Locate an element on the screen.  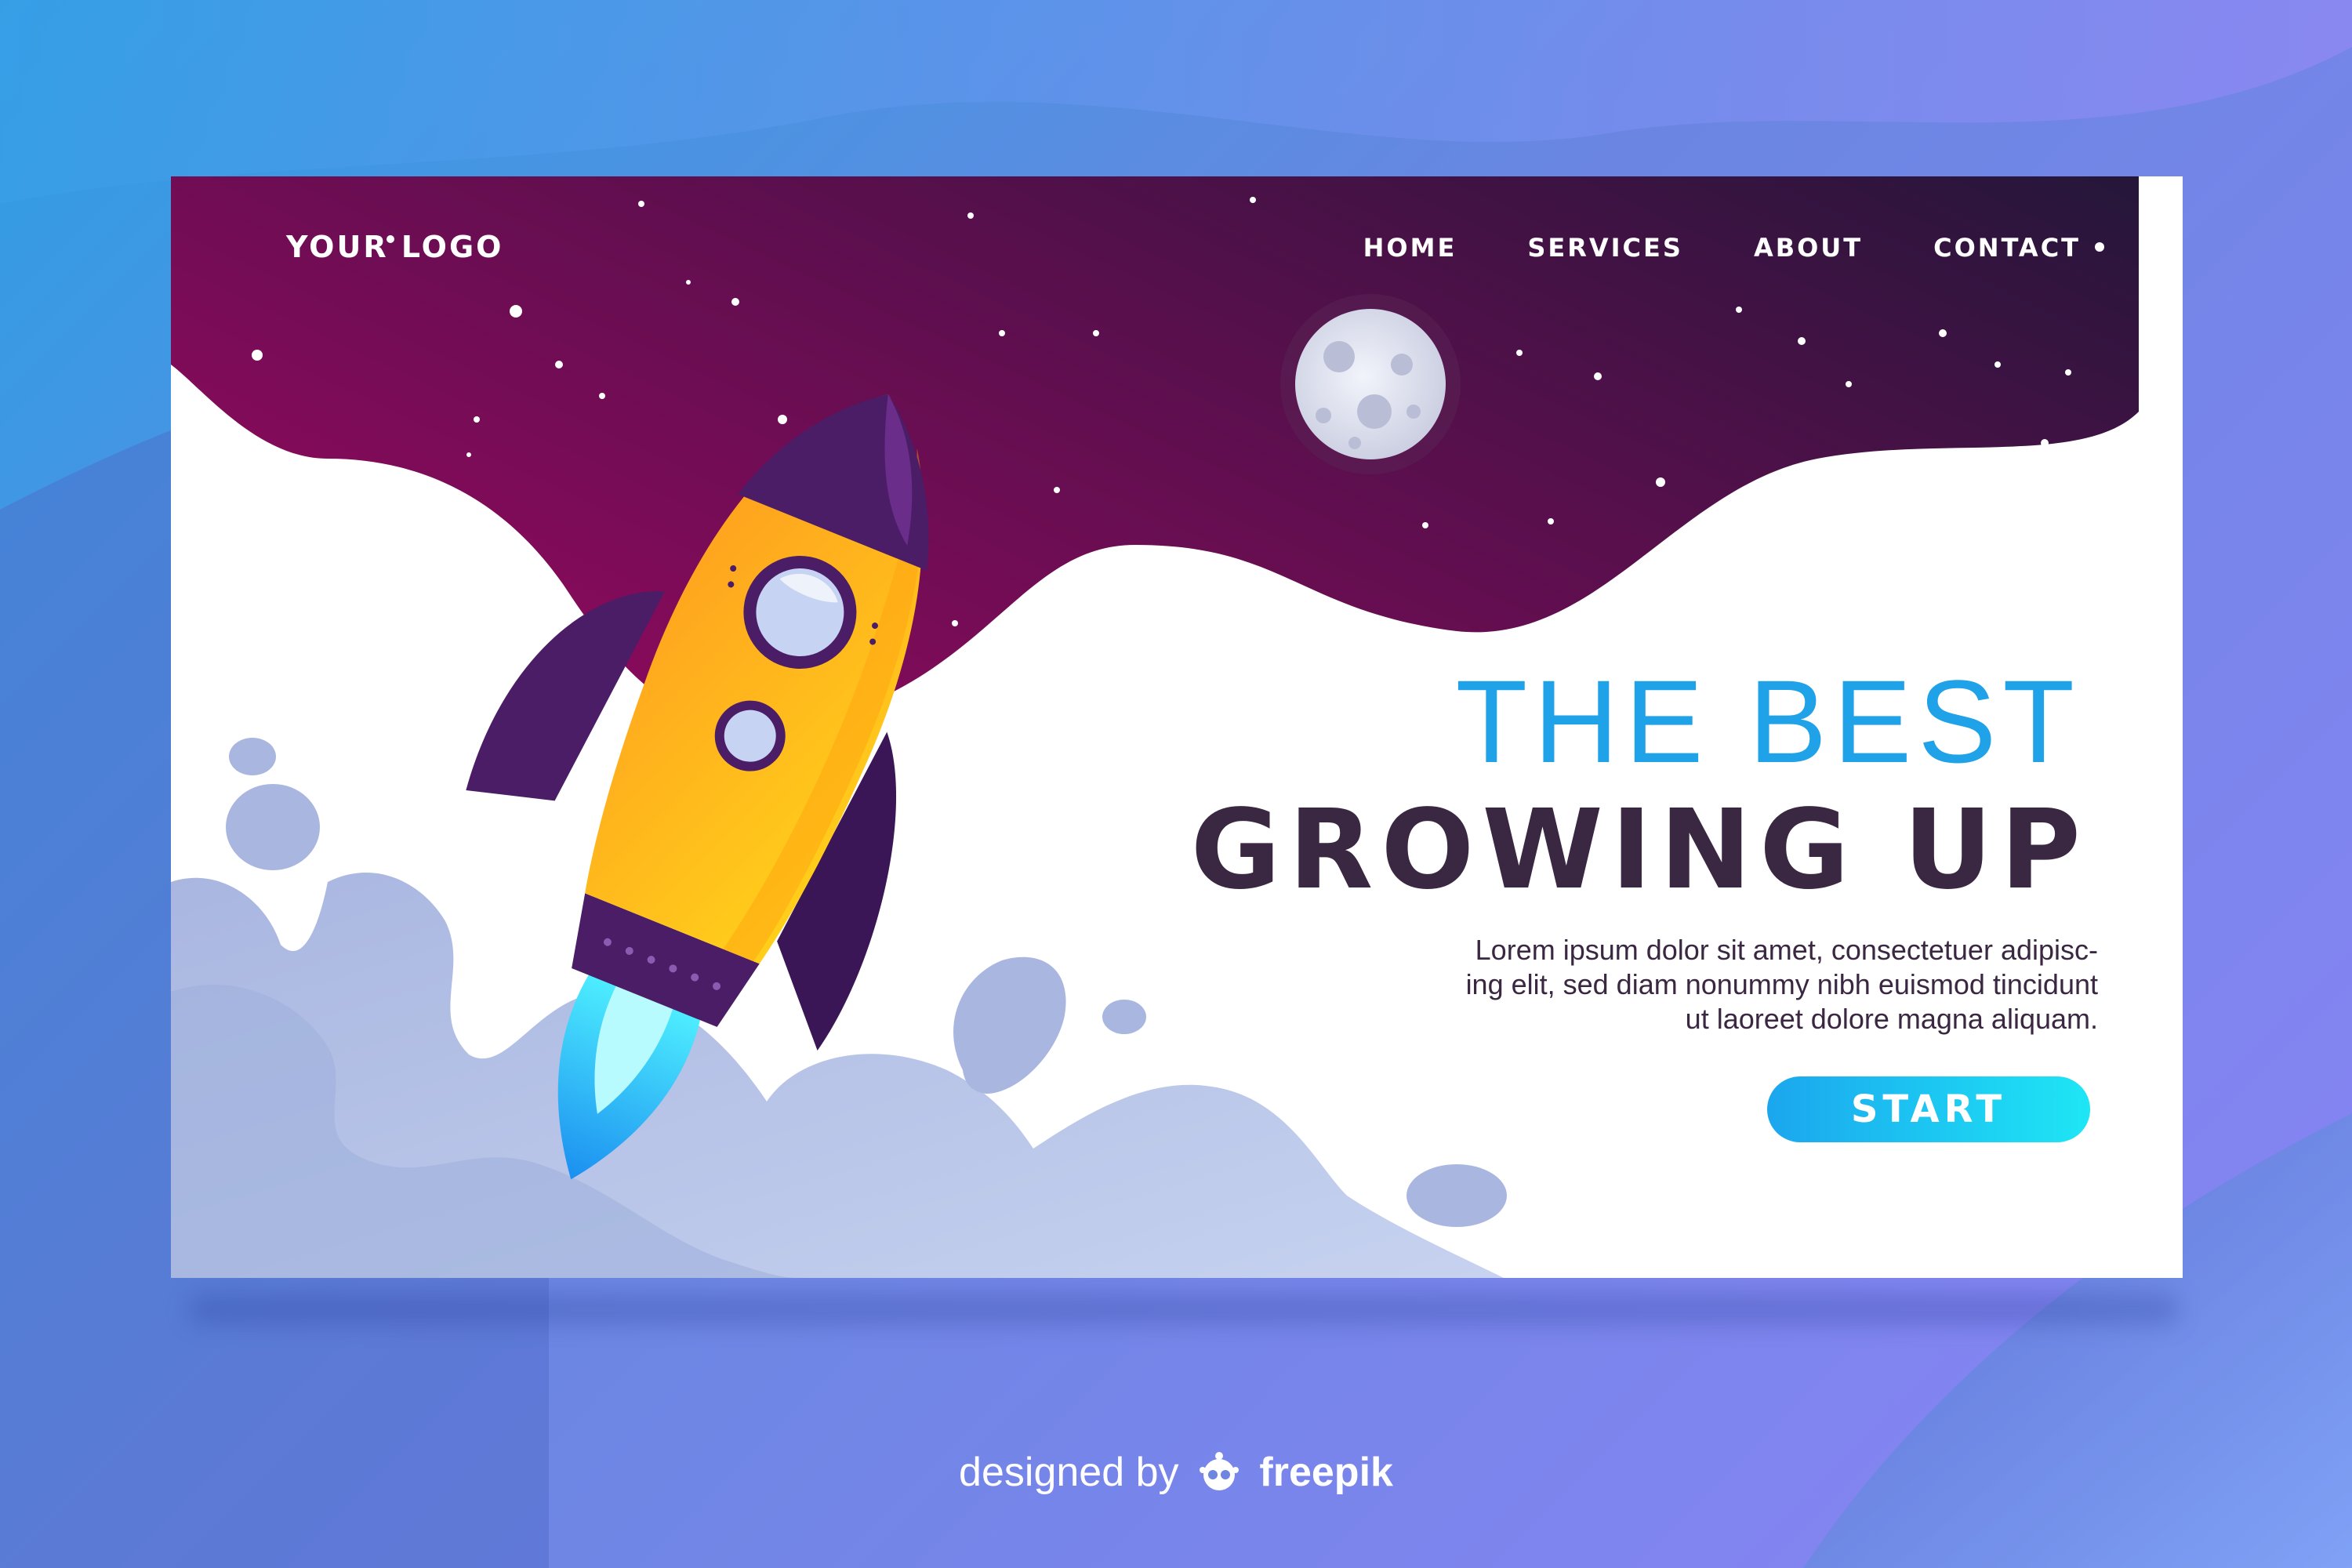
brand-logo: YOUR LOGO is located at coordinates (394, 247).